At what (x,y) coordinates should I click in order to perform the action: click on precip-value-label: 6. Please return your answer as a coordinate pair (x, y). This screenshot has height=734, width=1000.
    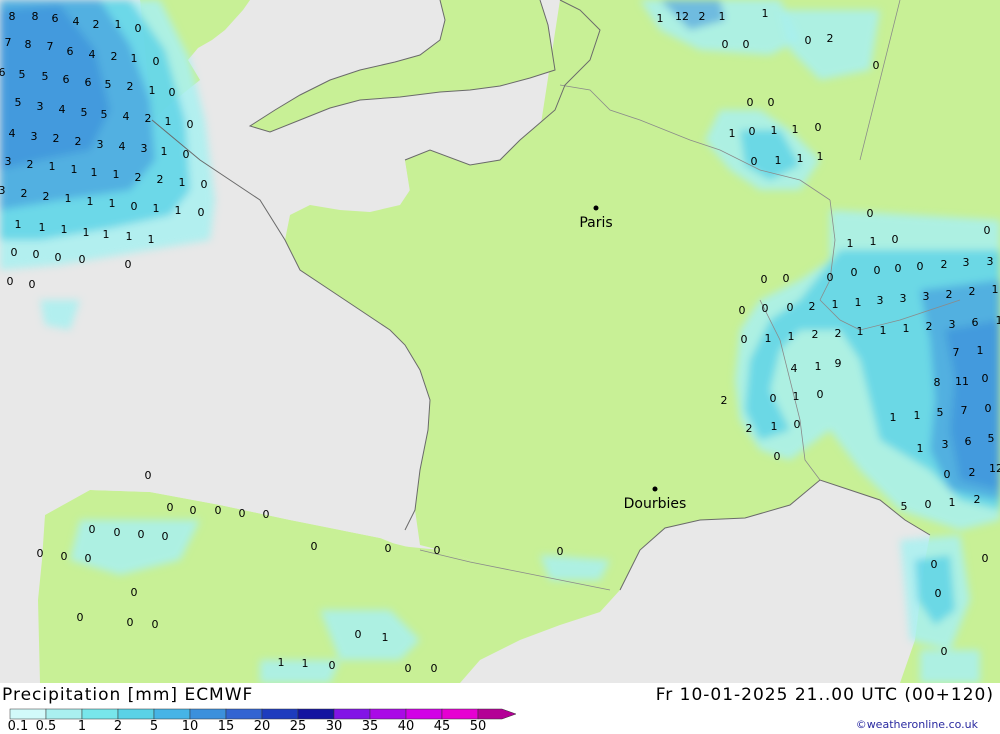
    Looking at the image, I should click on (975, 322).